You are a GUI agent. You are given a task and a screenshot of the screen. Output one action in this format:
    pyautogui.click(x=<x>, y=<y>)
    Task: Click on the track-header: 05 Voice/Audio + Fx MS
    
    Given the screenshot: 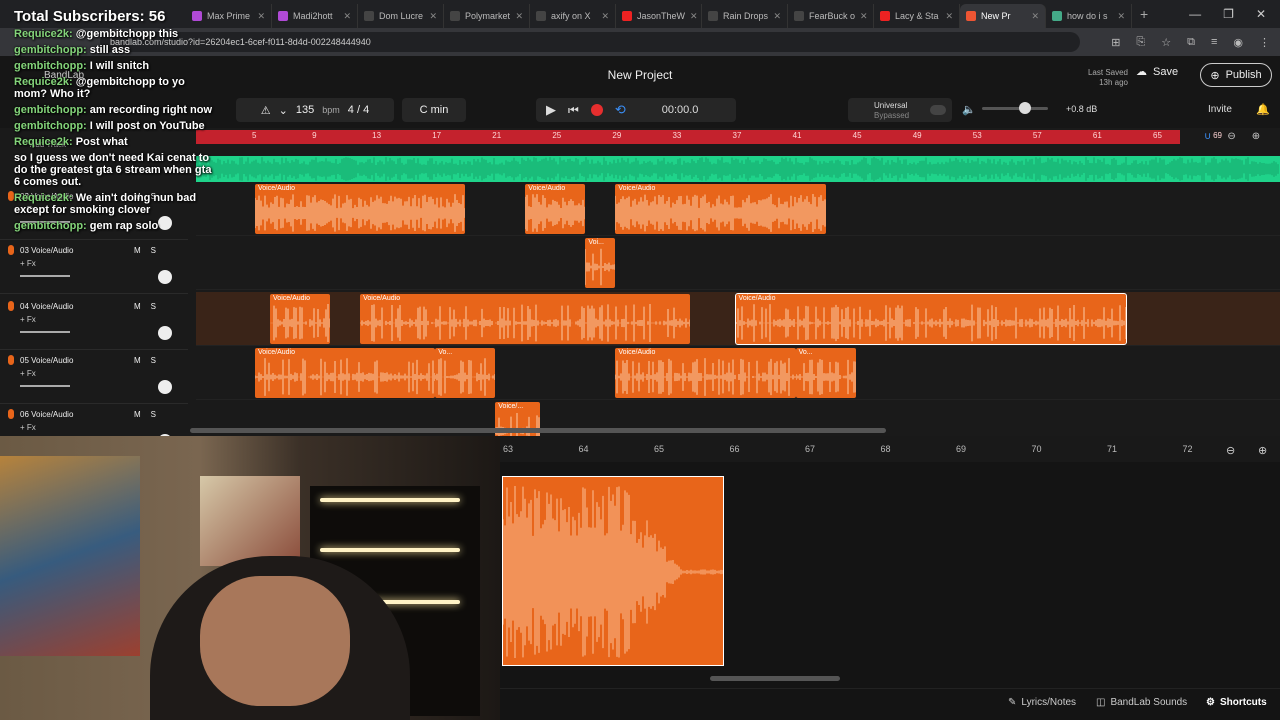 What is the action you would take?
    pyautogui.click(x=94, y=377)
    